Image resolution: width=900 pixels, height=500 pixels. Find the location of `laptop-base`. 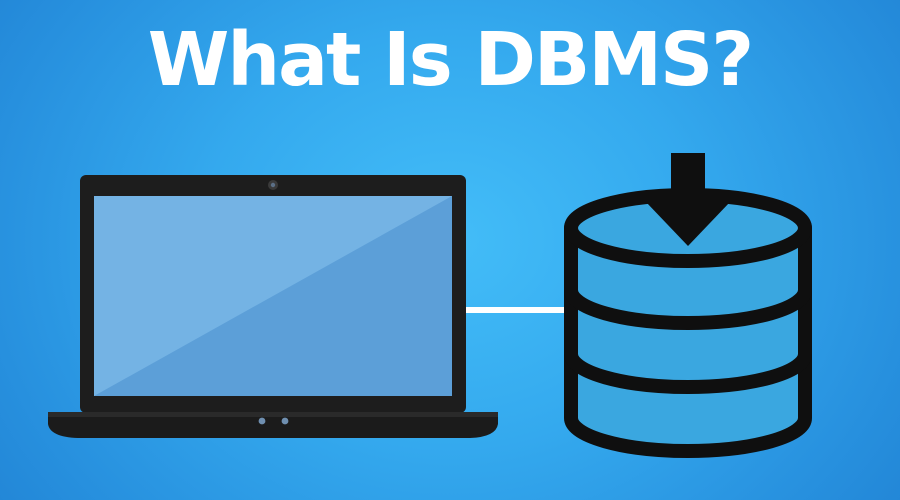

laptop-base is located at coordinates (273, 426).